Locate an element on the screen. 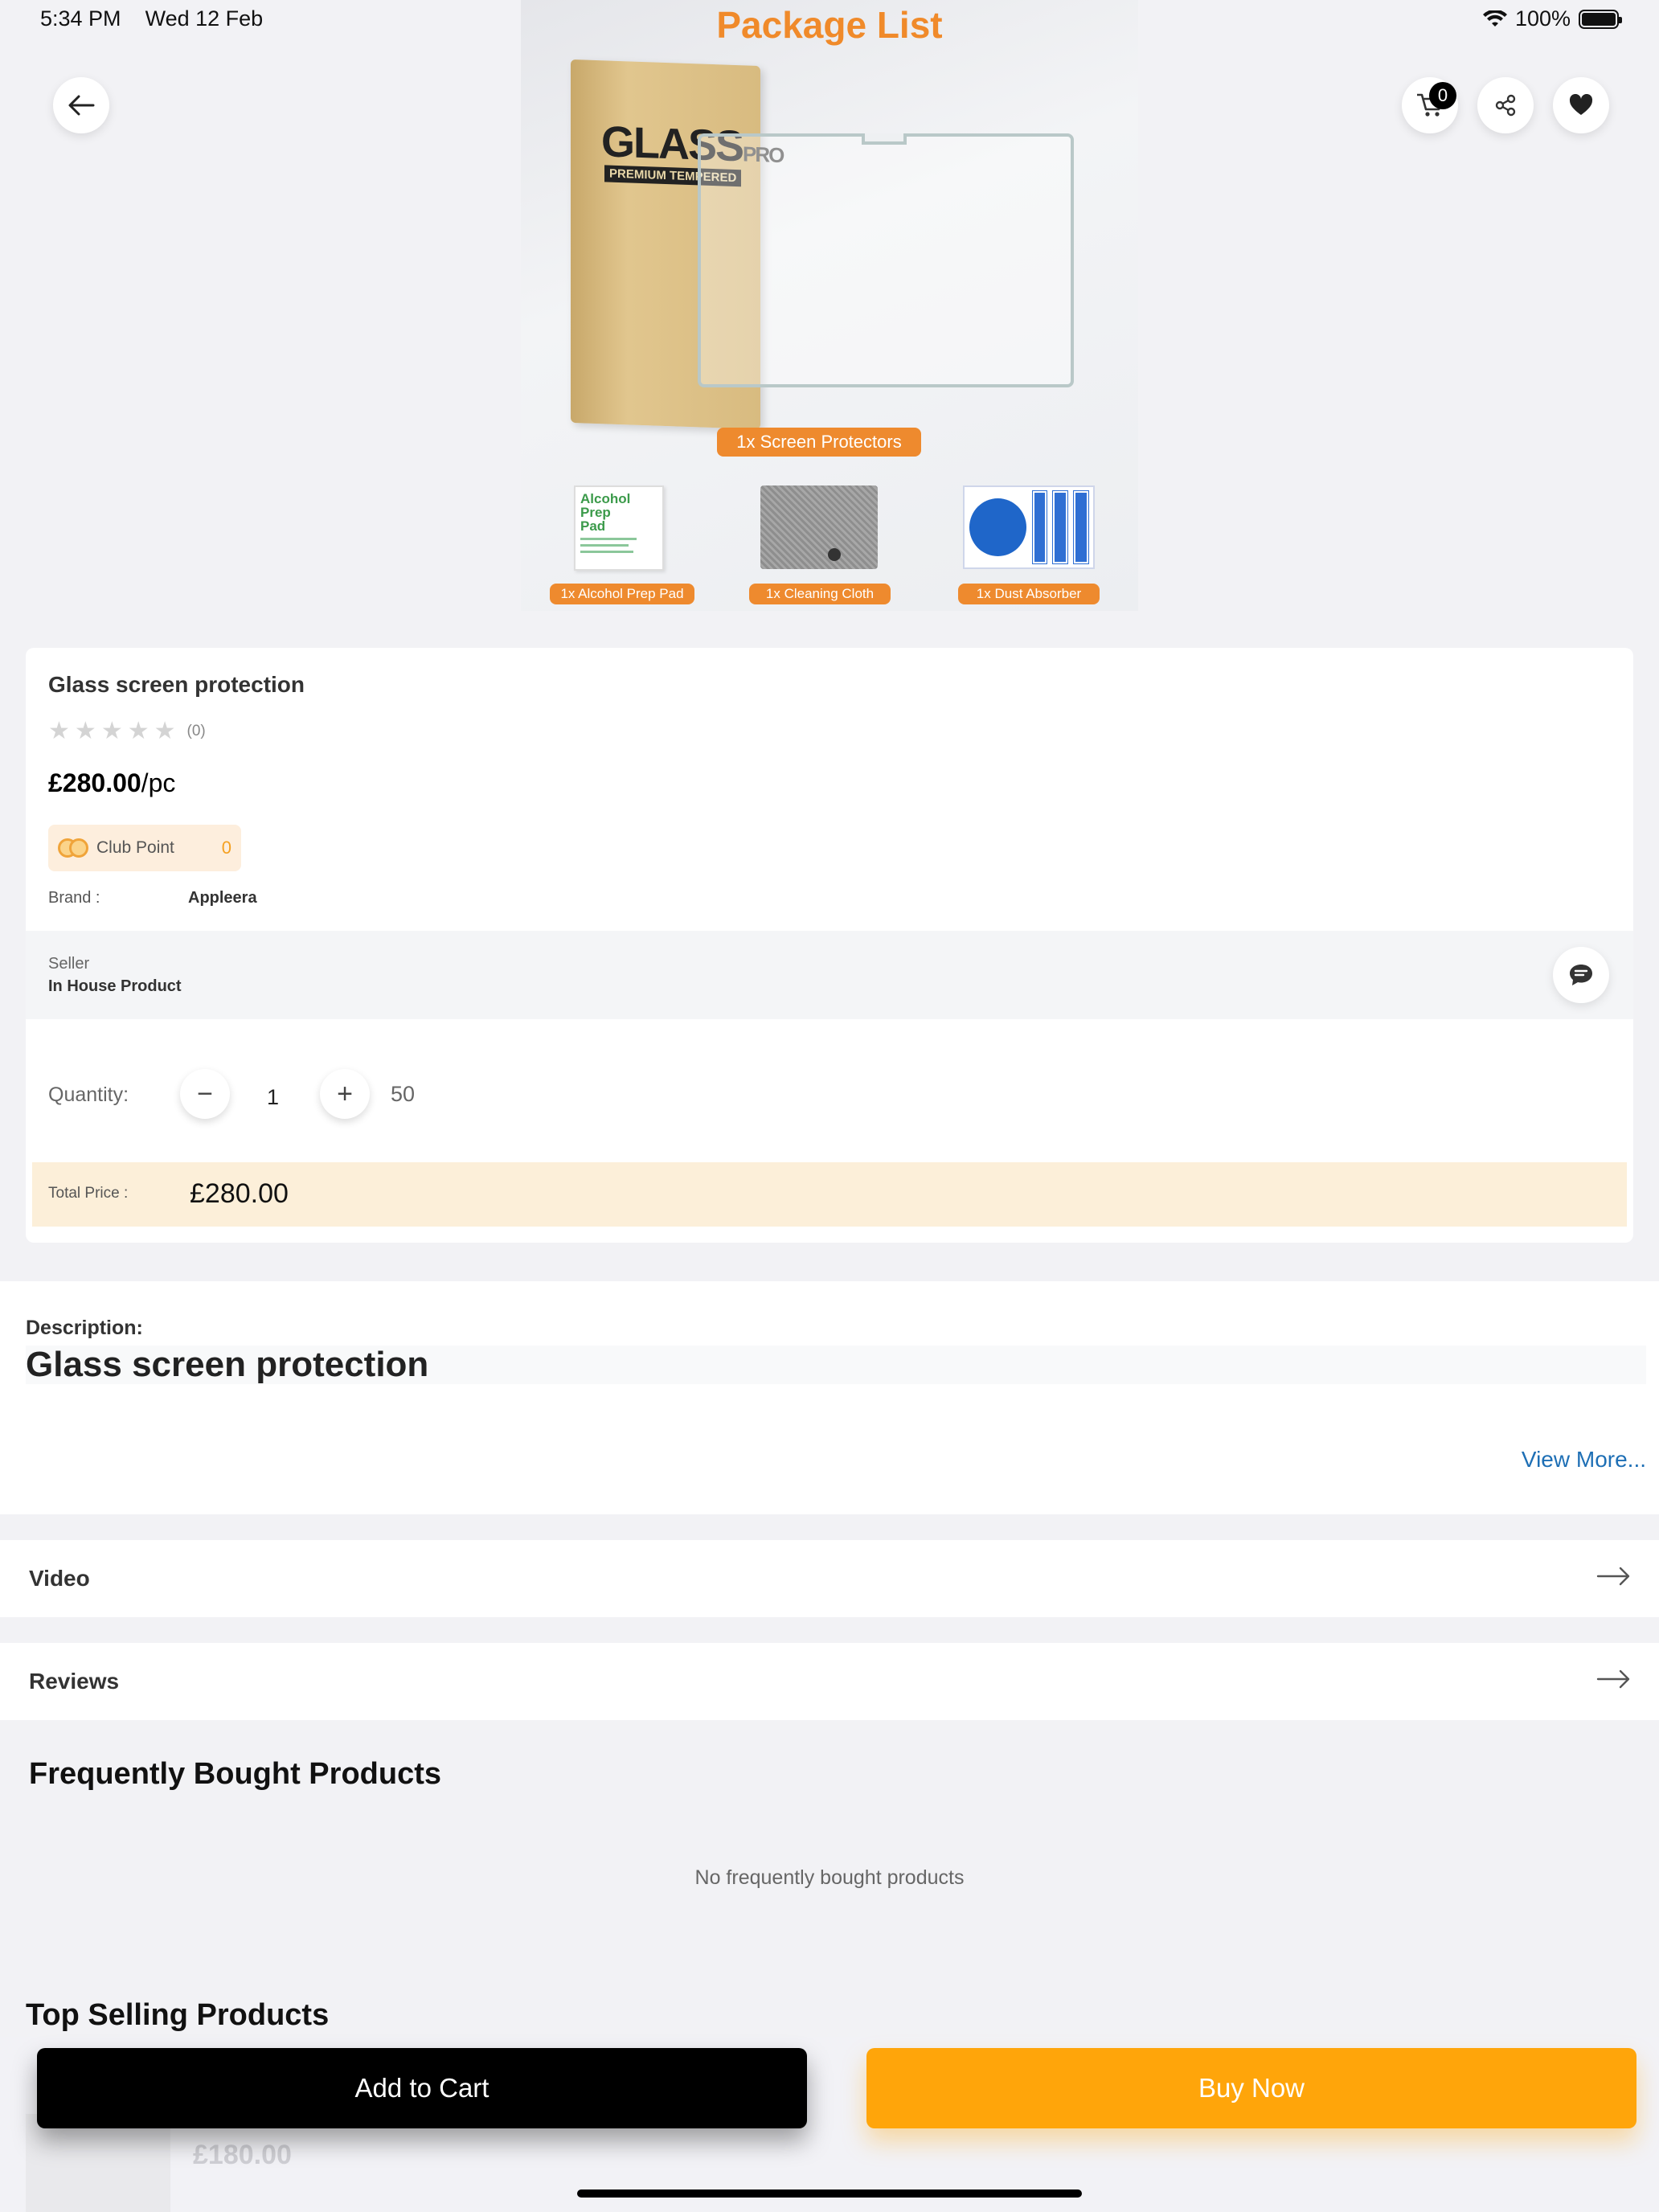  top-selling-product-thumbnail is located at coordinates (98, 2163).